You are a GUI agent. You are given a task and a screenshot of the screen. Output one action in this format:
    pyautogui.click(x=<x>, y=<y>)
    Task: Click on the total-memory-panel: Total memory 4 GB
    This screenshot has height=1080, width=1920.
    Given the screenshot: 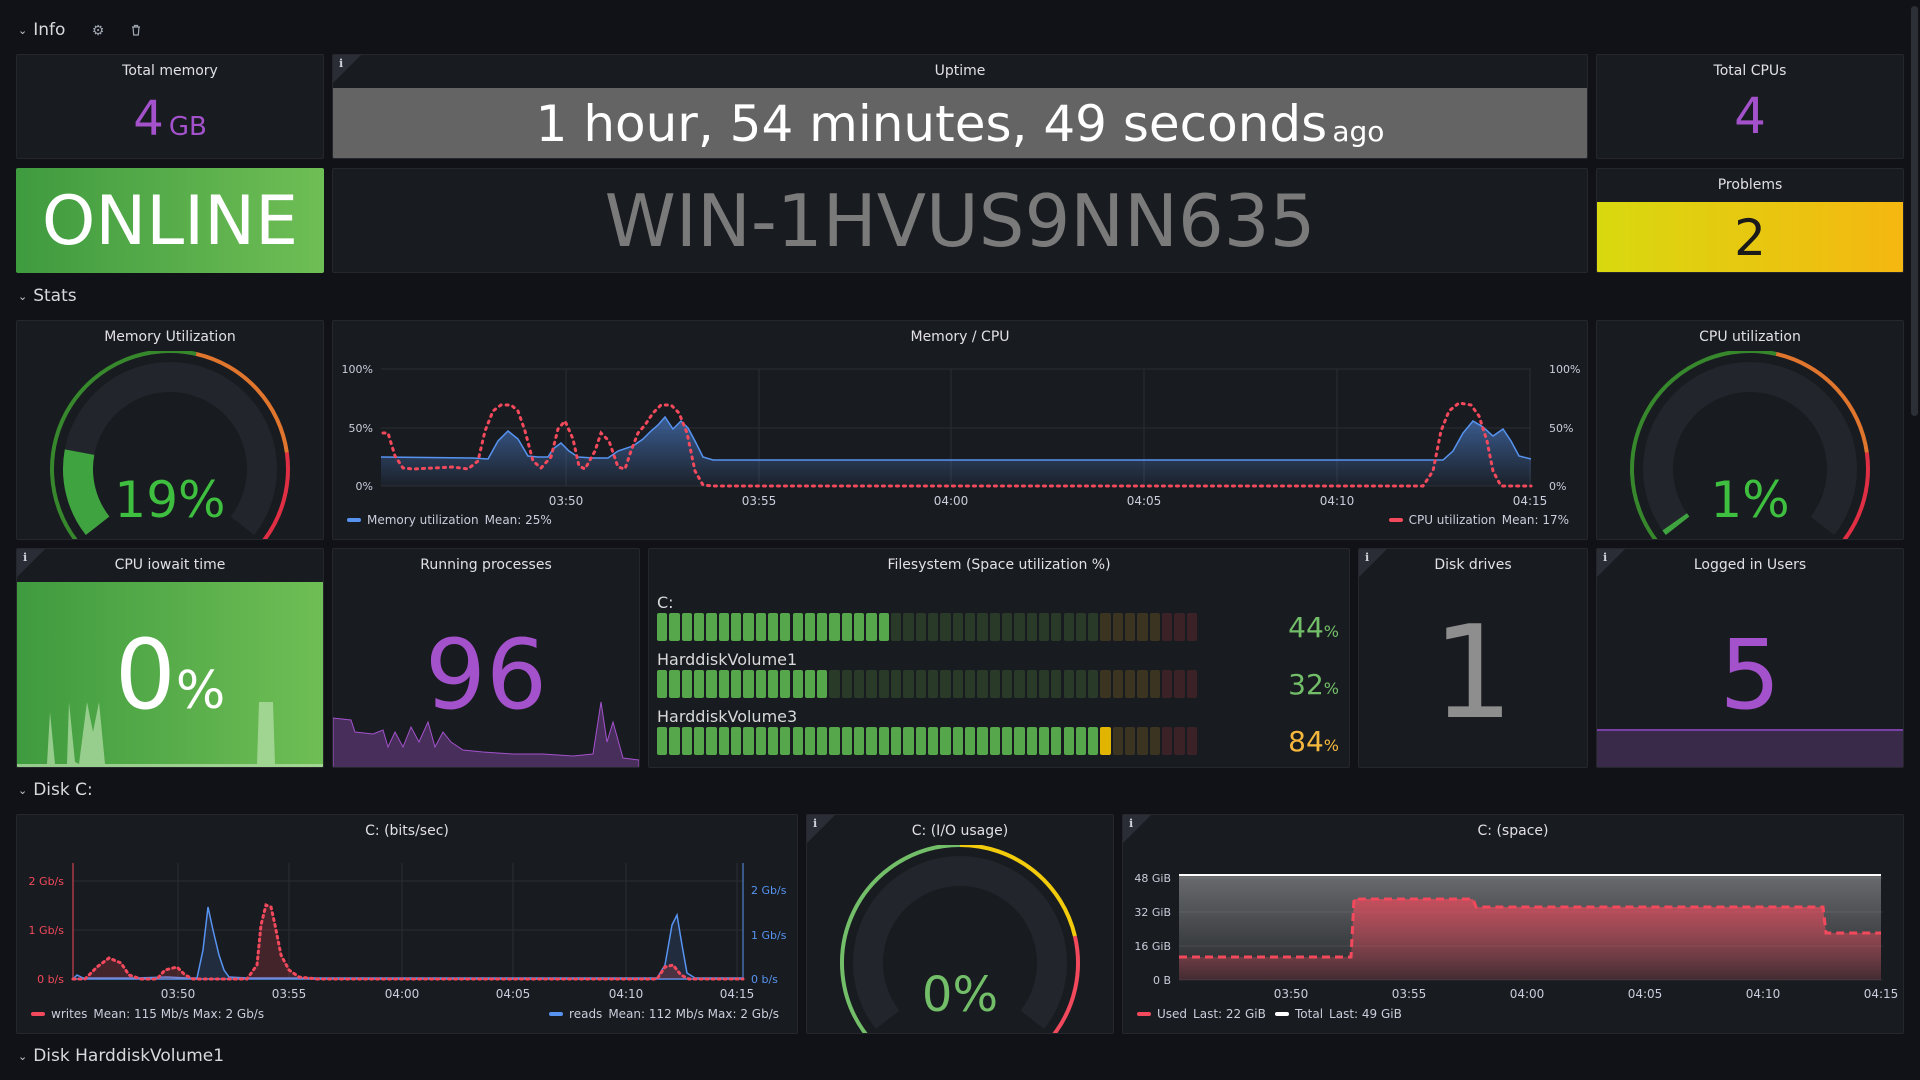 What is the action you would take?
    pyautogui.click(x=170, y=106)
    